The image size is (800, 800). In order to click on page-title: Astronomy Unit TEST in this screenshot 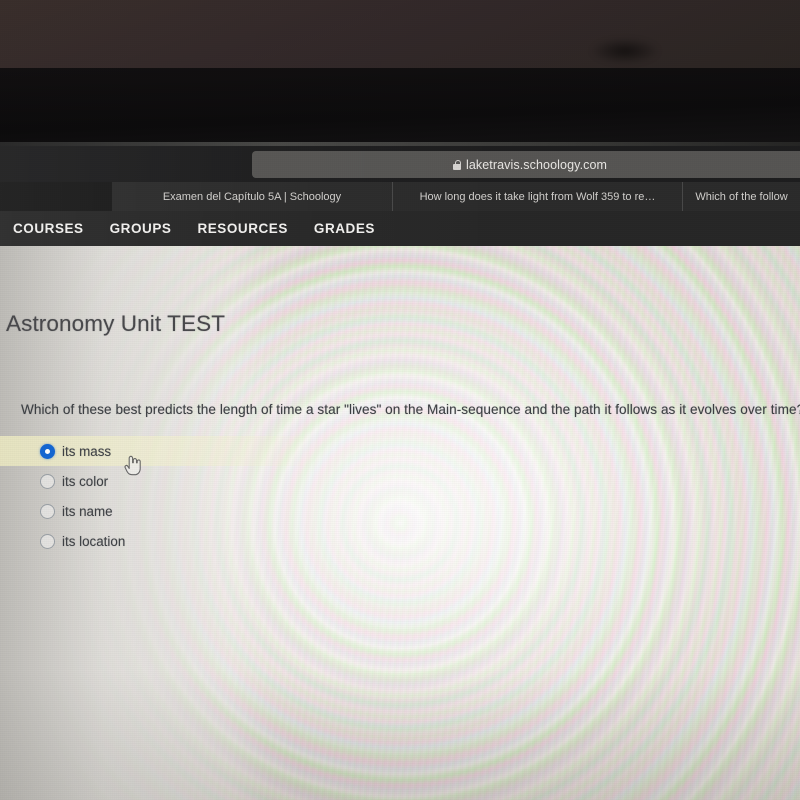, I will do `click(116, 323)`.